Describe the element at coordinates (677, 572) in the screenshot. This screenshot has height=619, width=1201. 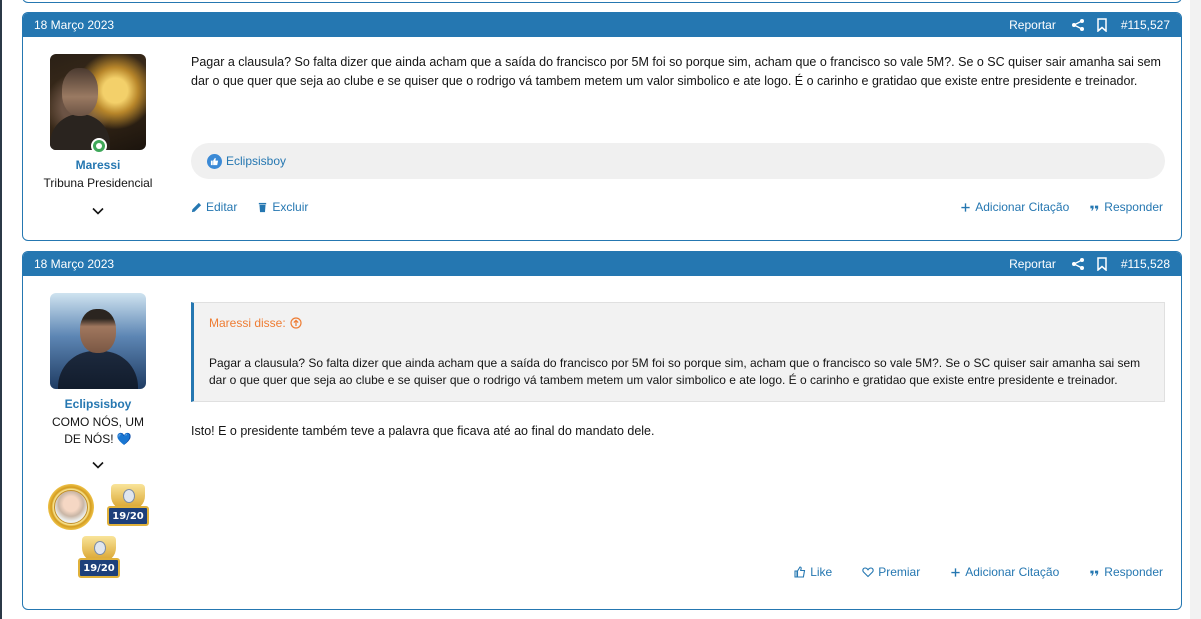
I see `post-actions: Like Premiar Adicionar Citação Responder` at that location.